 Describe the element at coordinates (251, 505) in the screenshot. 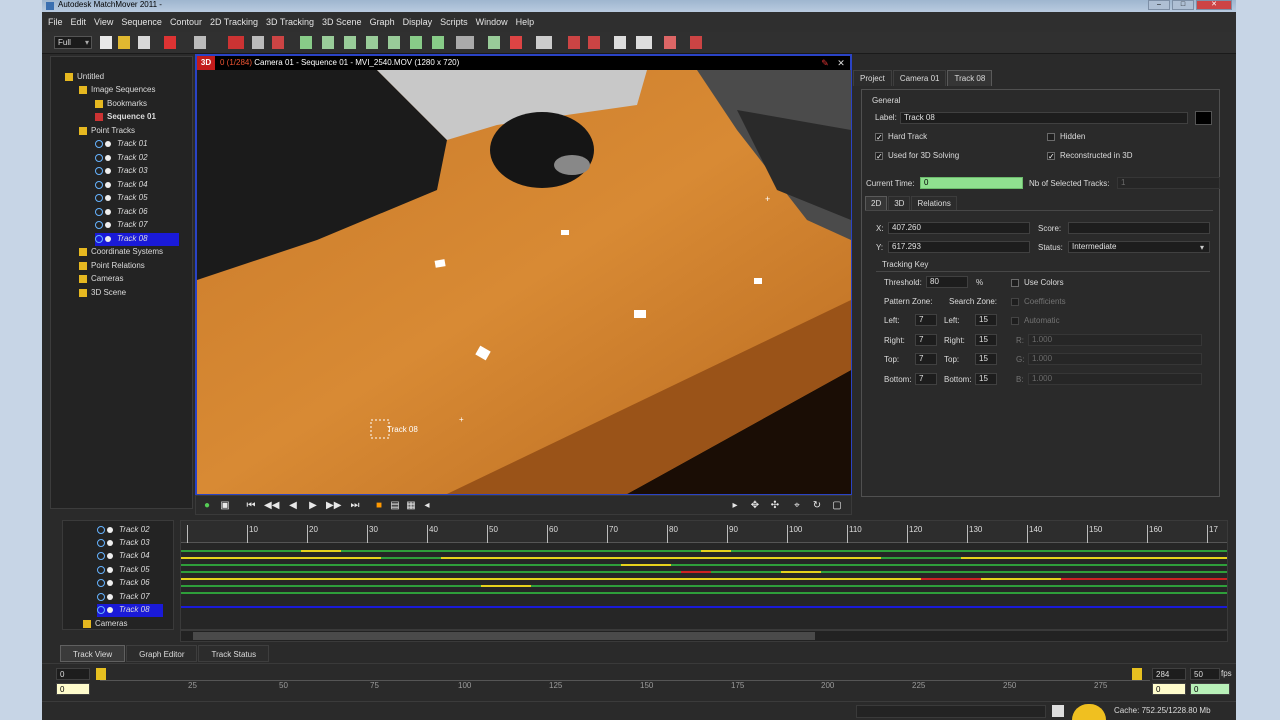

I see `first-frame-icon: ⏮` at that location.